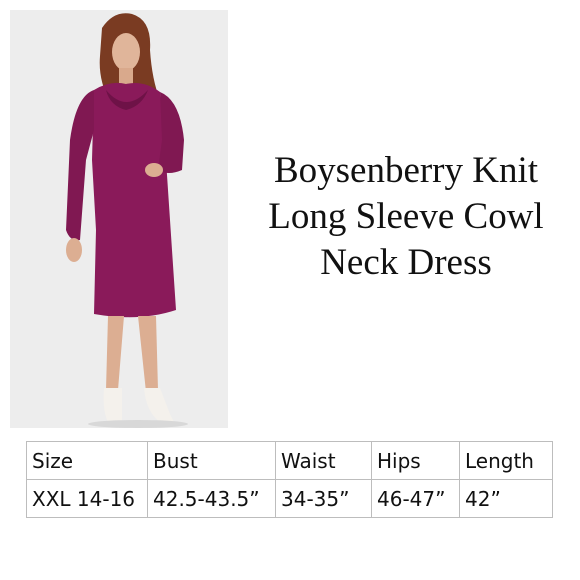  What do you see at coordinates (87, 498) in the screenshot?
I see `cell-size: XXL 14-16` at bounding box center [87, 498].